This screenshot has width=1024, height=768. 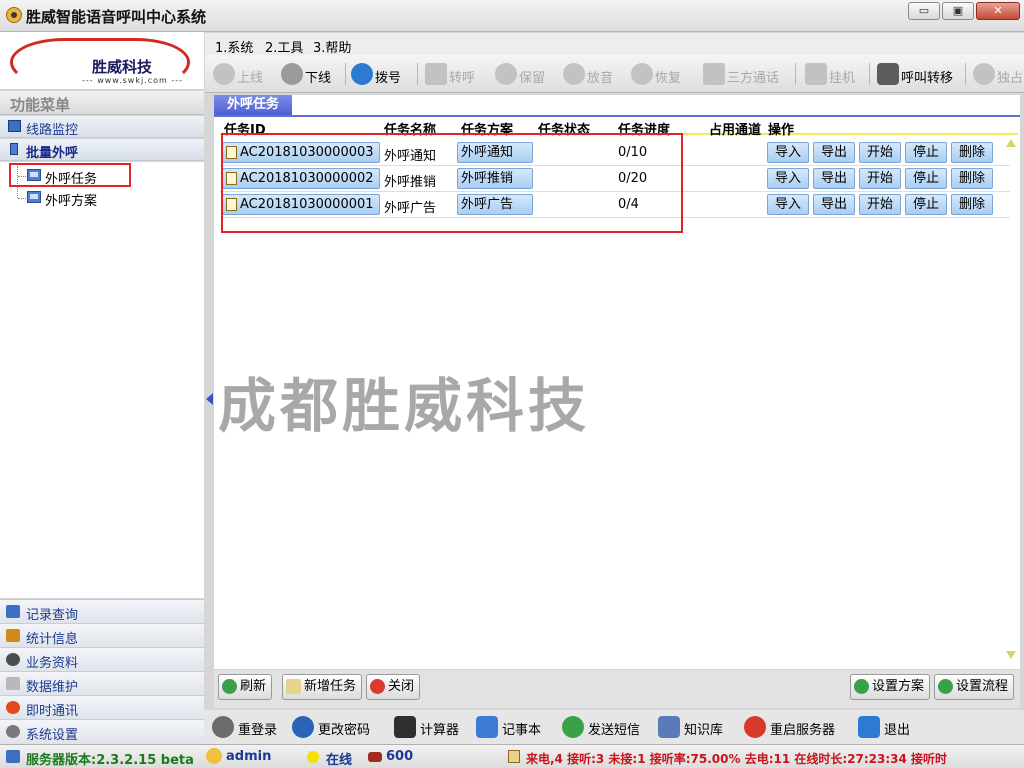 What do you see at coordinates (974, 687) in the screenshot?
I see `set-flow-button: 设置流程` at bounding box center [974, 687].